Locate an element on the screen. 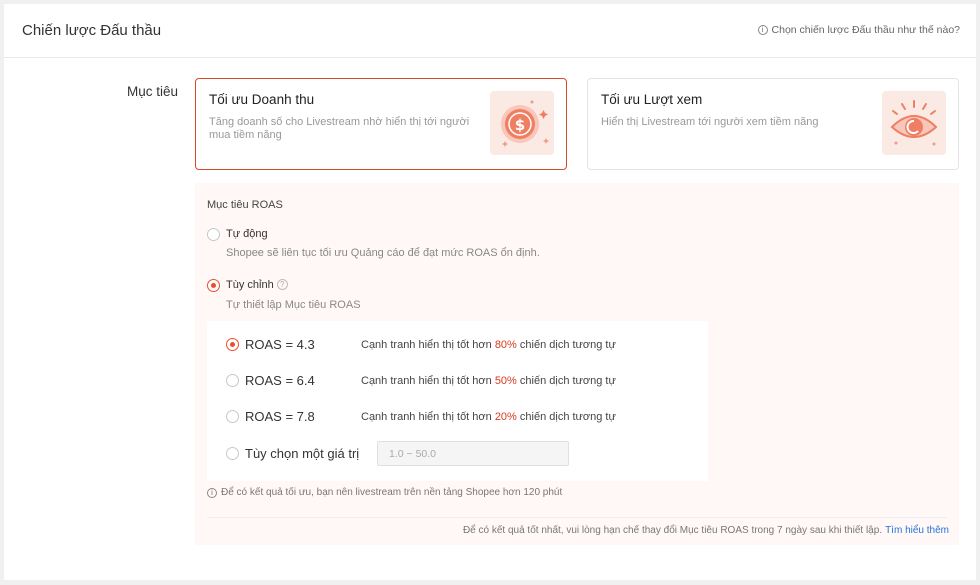 The image size is (980, 585). roas-choice-label-1: ROAS = 4.3 is located at coordinates (280, 344).